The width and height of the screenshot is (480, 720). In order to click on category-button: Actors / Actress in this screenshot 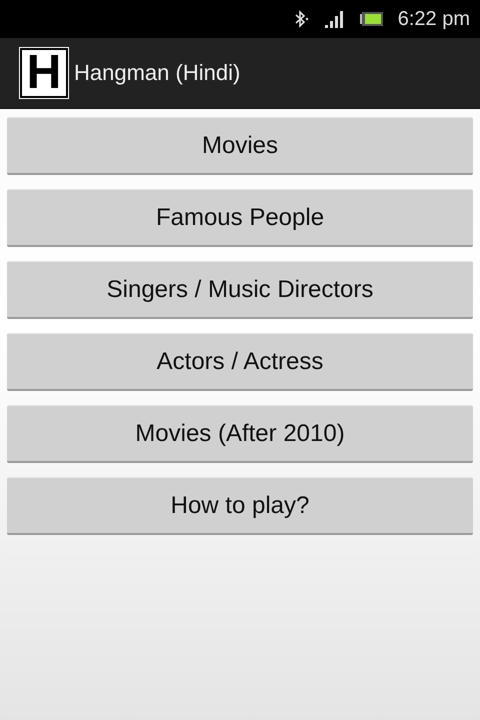, I will do `click(240, 362)`.